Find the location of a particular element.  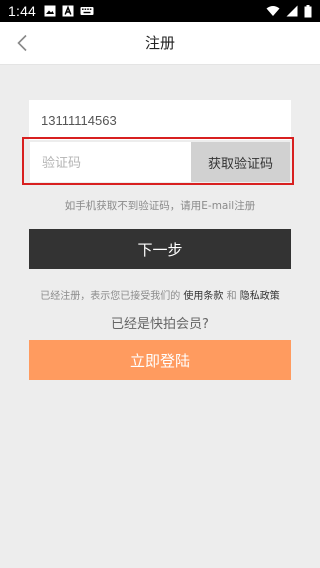

verification-code-row: 获取验证码 is located at coordinates (158, 161).